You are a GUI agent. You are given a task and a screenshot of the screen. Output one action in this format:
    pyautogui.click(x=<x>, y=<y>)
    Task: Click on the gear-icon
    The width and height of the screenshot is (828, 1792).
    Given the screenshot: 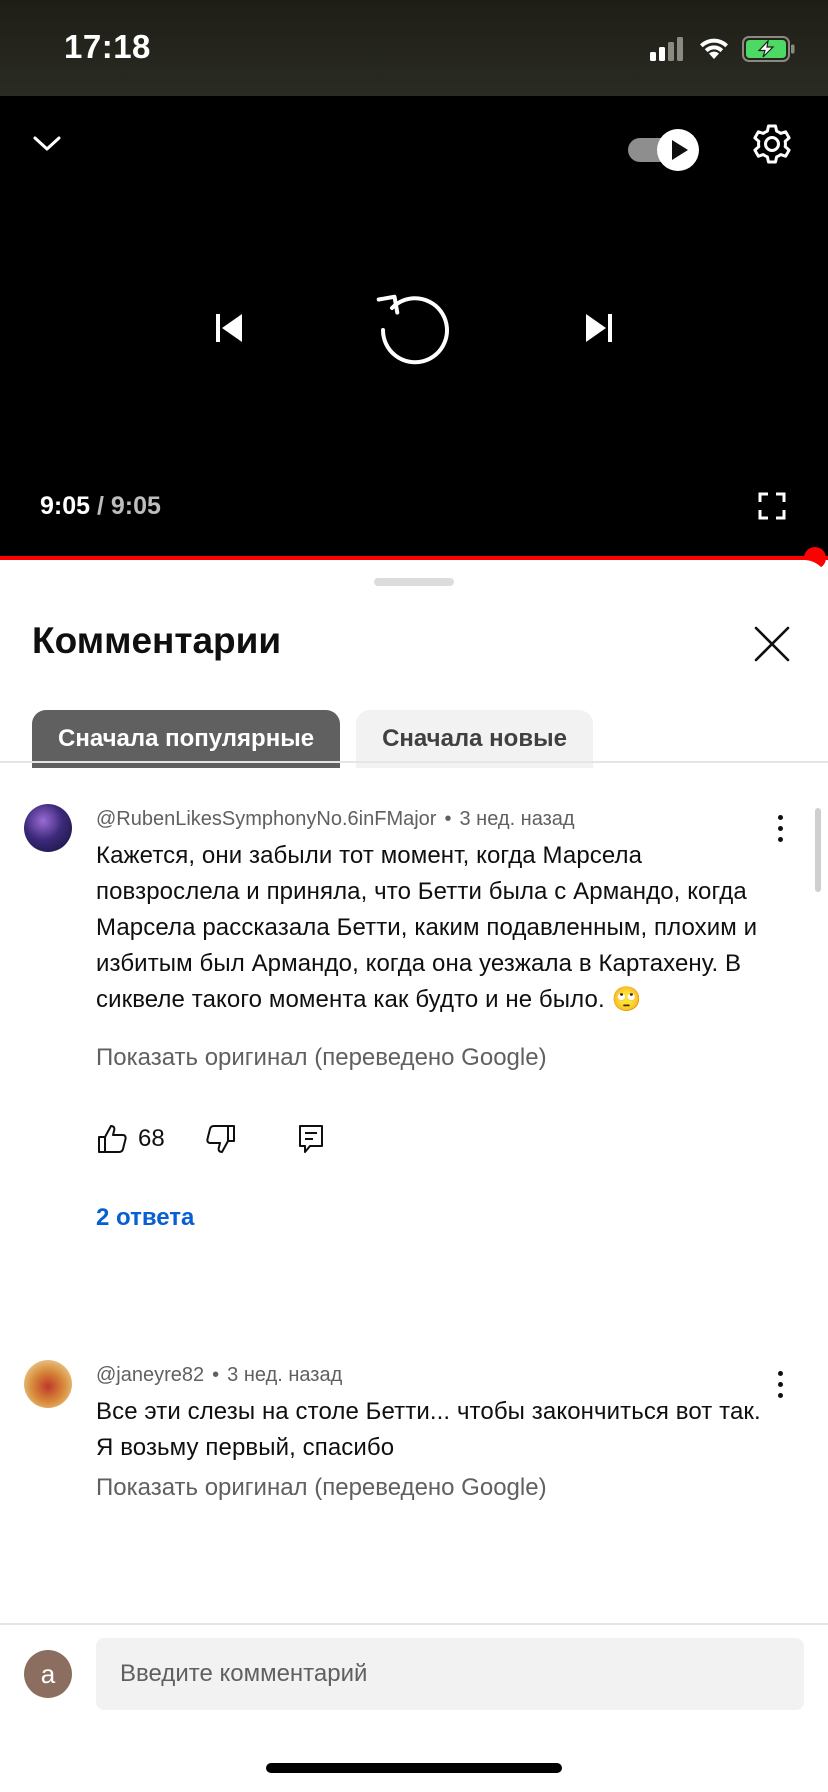 What is the action you would take?
    pyautogui.click(x=772, y=144)
    